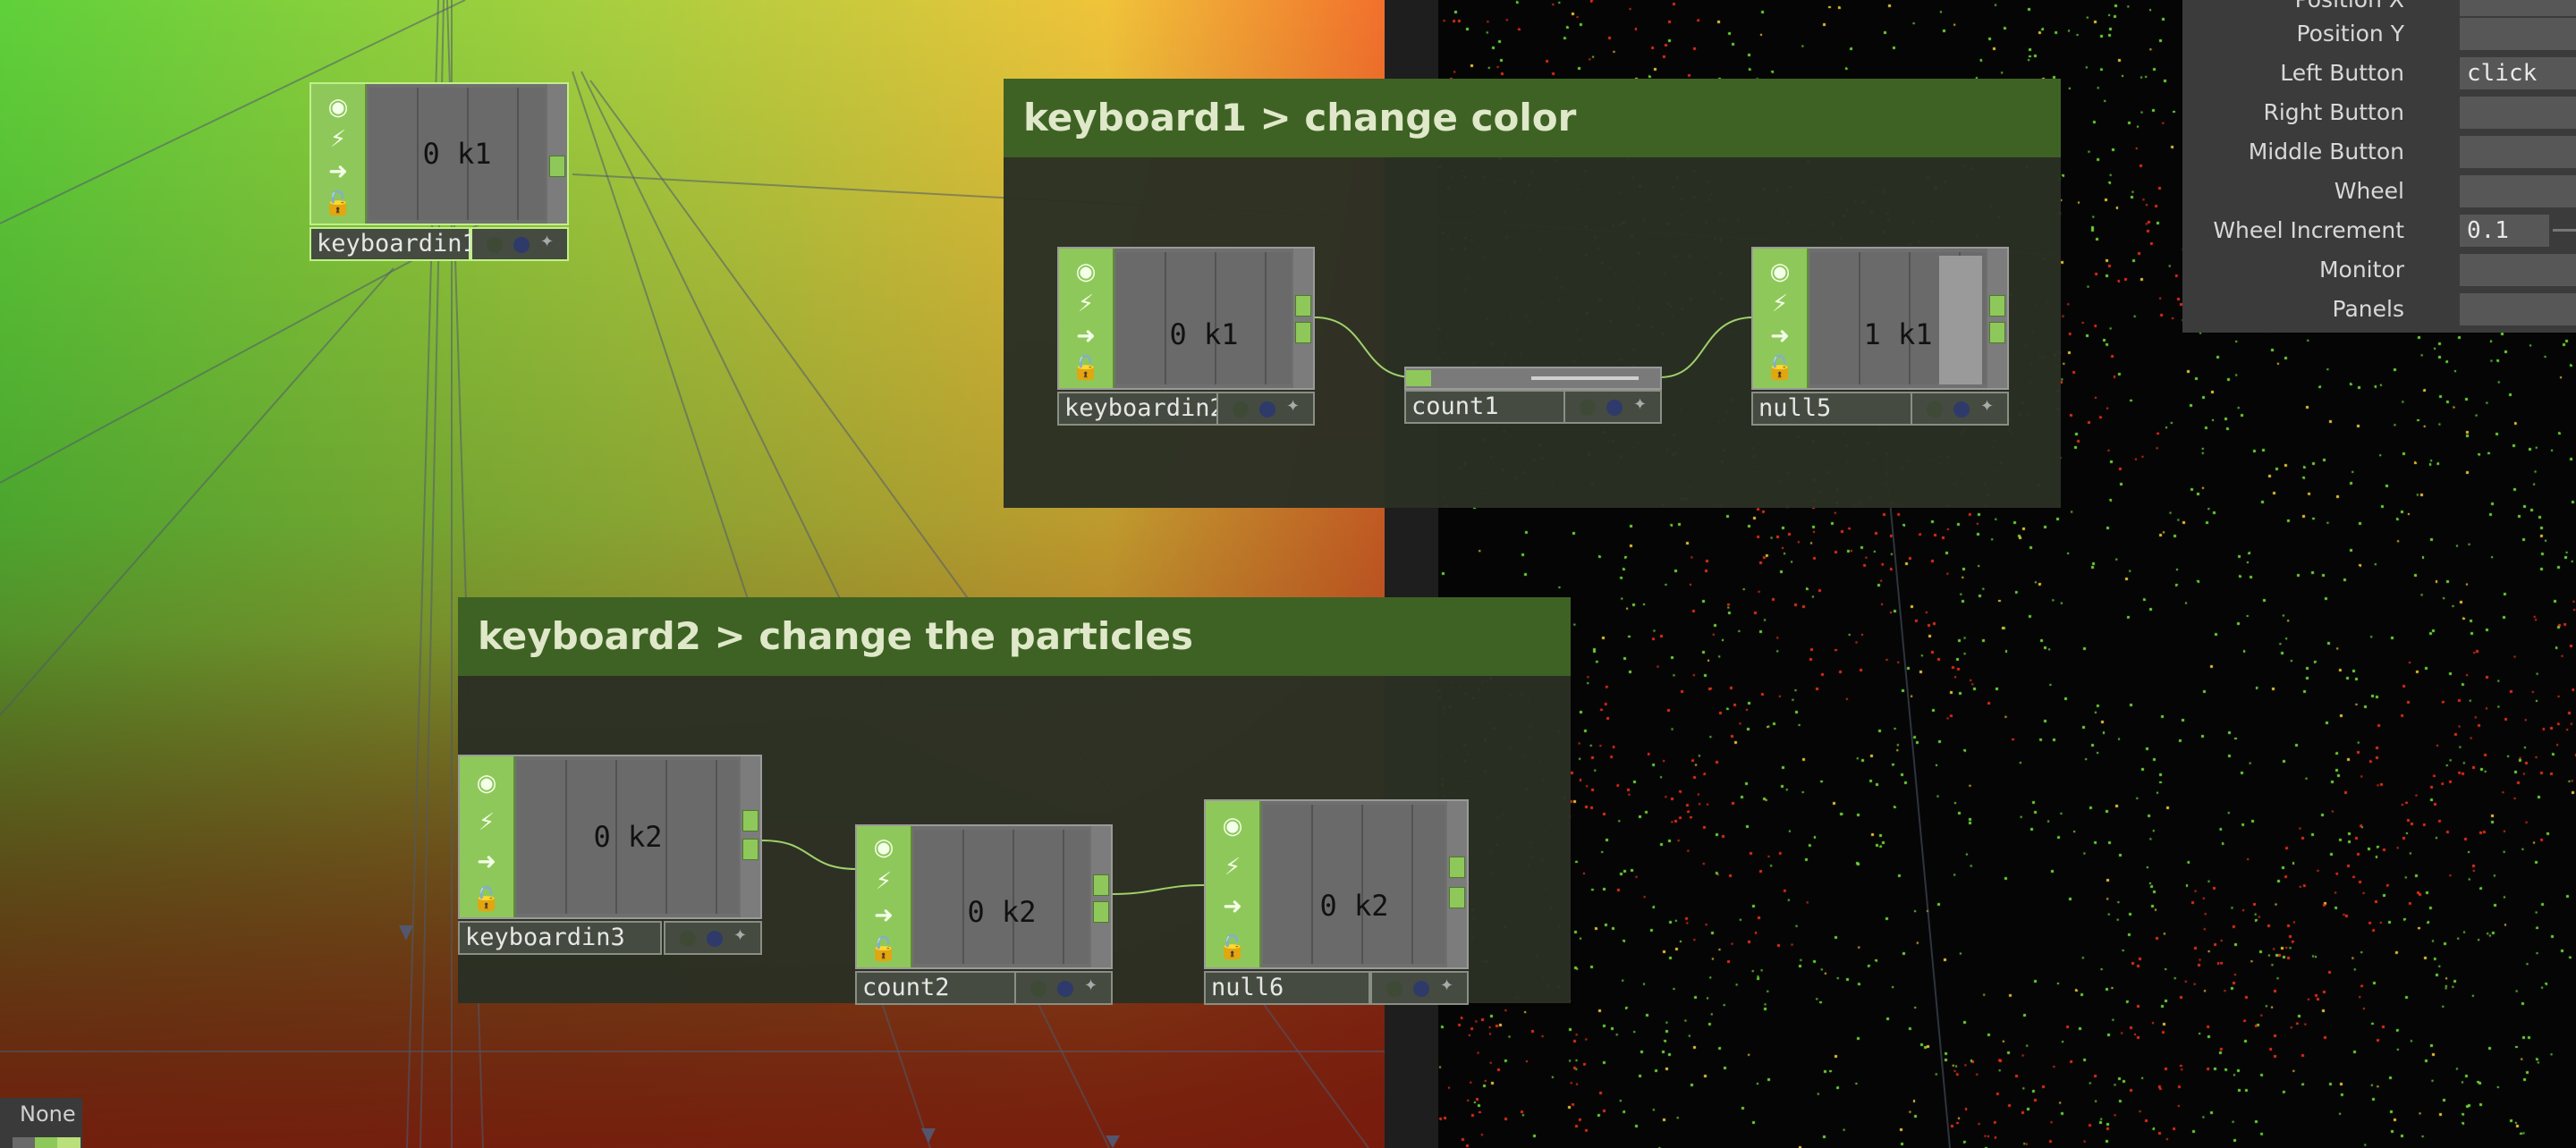 Image resolution: width=2576 pixels, height=1148 pixels. What do you see at coordinates (2564, 230) in the screenshot?
I see `param-slider` at bounding box center [2564, 230].